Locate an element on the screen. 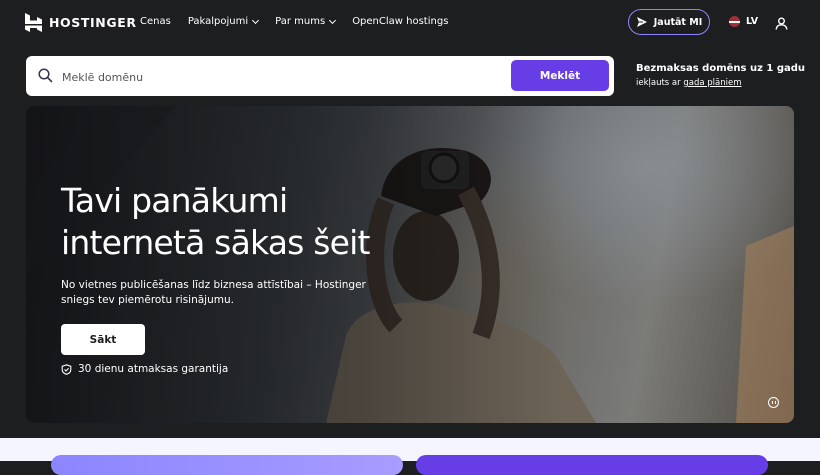  pause-icon is located at coordinates (773, 402).